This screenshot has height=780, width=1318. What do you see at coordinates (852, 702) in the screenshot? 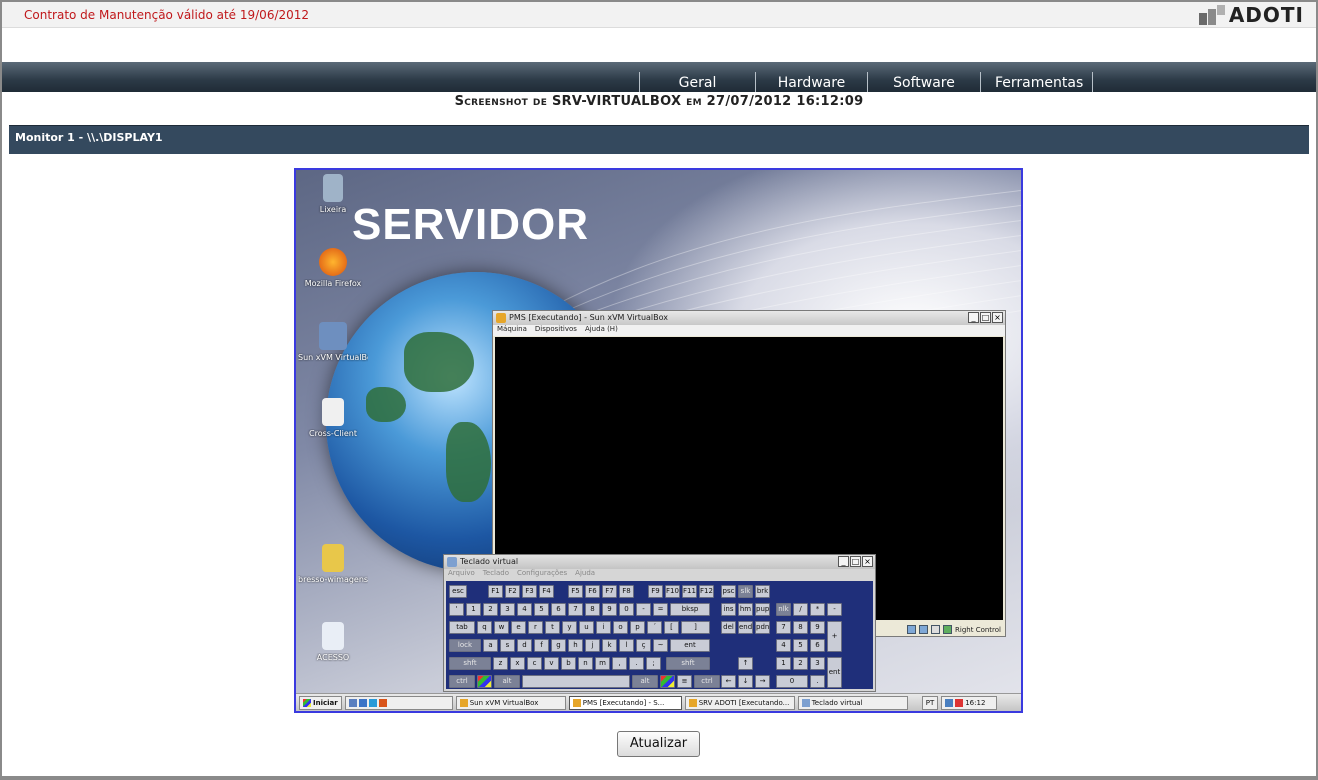
I see `taskbar-item: Teclado virtual` at bounding box center [852, 702].